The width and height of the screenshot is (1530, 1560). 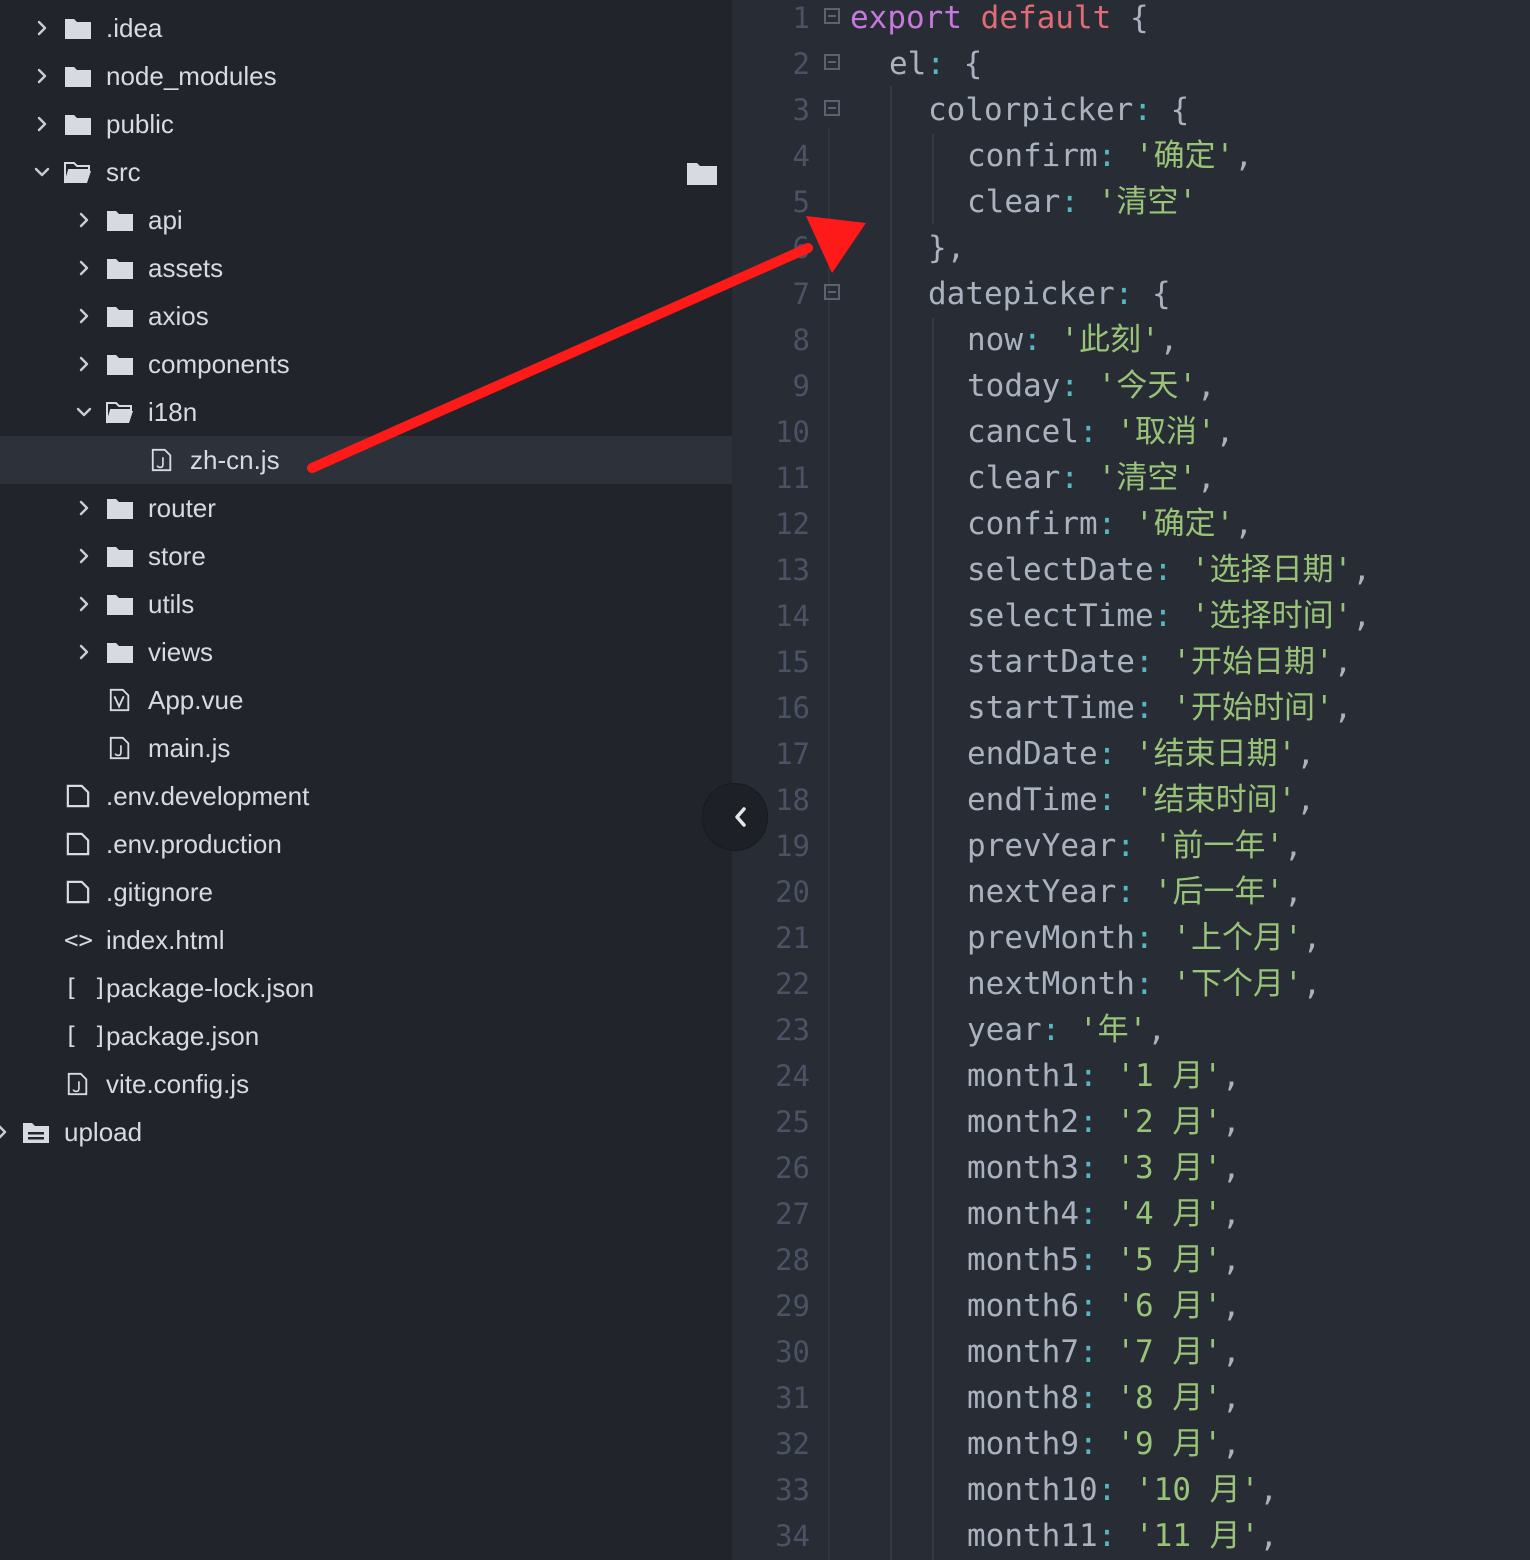 What do you see at coordinates (208, 796) in the screenshot?
I see `tree-item-label: .env.development` at bounding box center [208, 796].